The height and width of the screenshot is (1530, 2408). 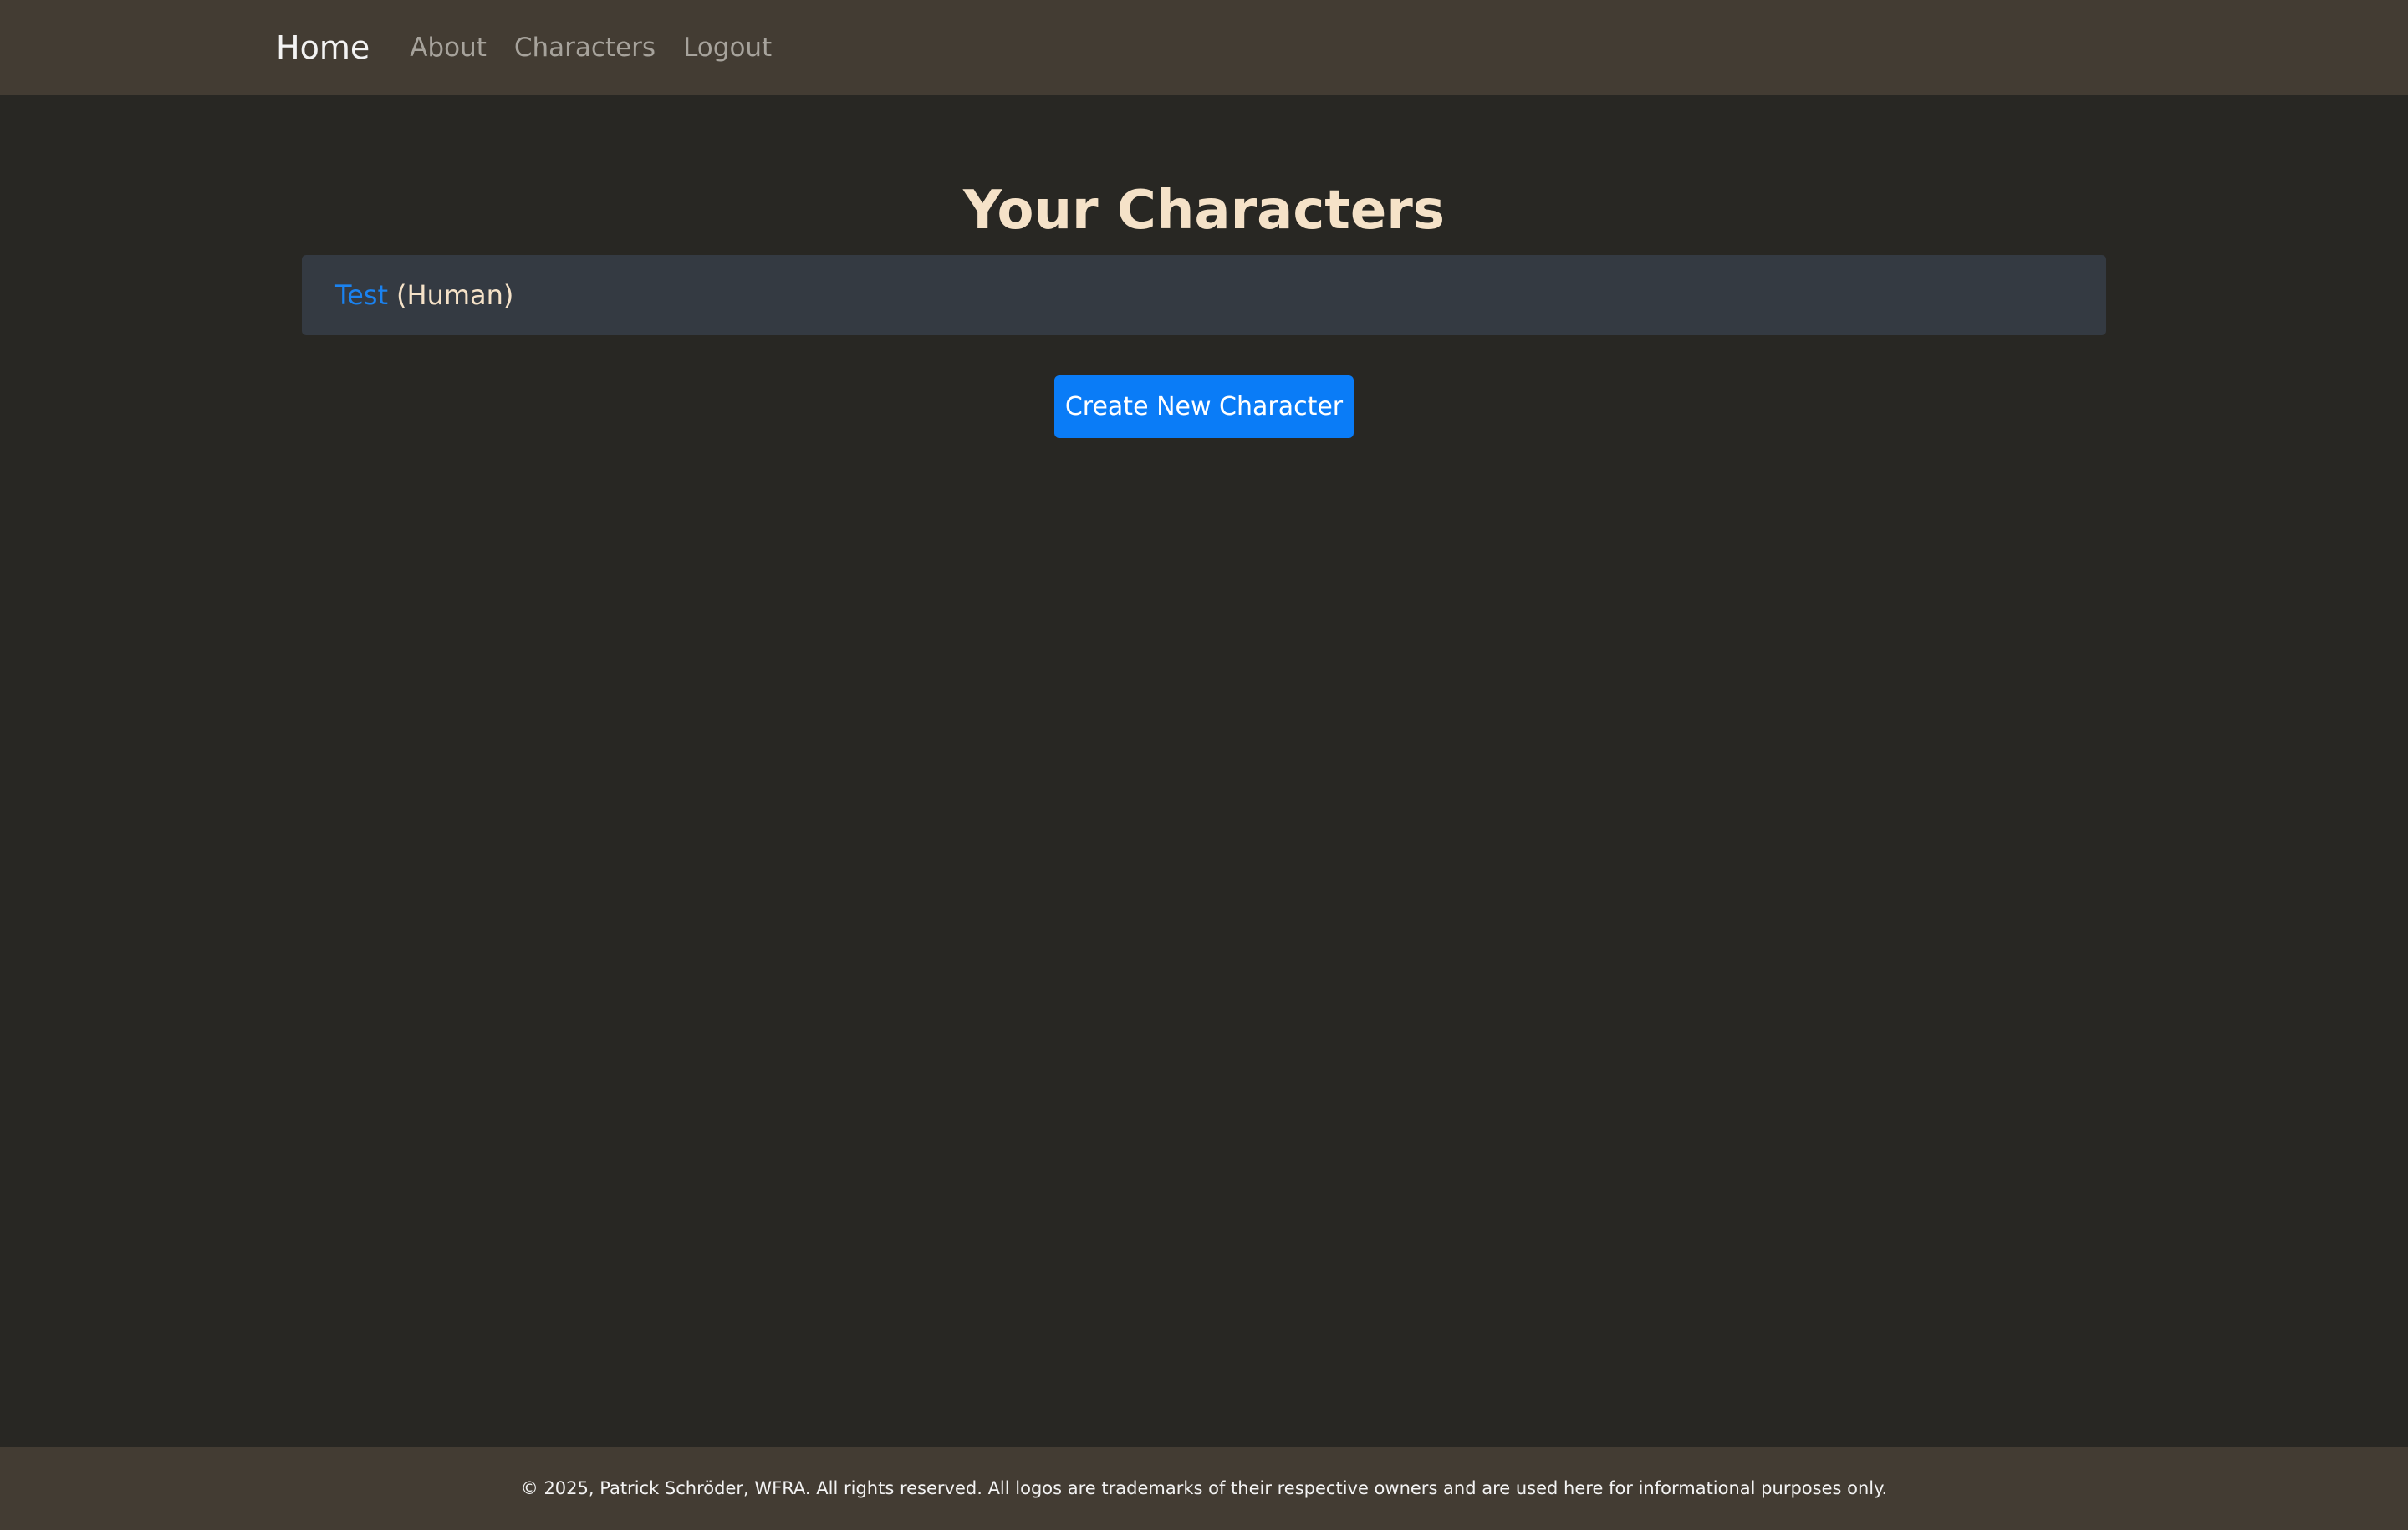 What do you see at coordinates (362, 295) in the screenshot?
I see `character-name-link: Test` at bounding box center [362, 295].